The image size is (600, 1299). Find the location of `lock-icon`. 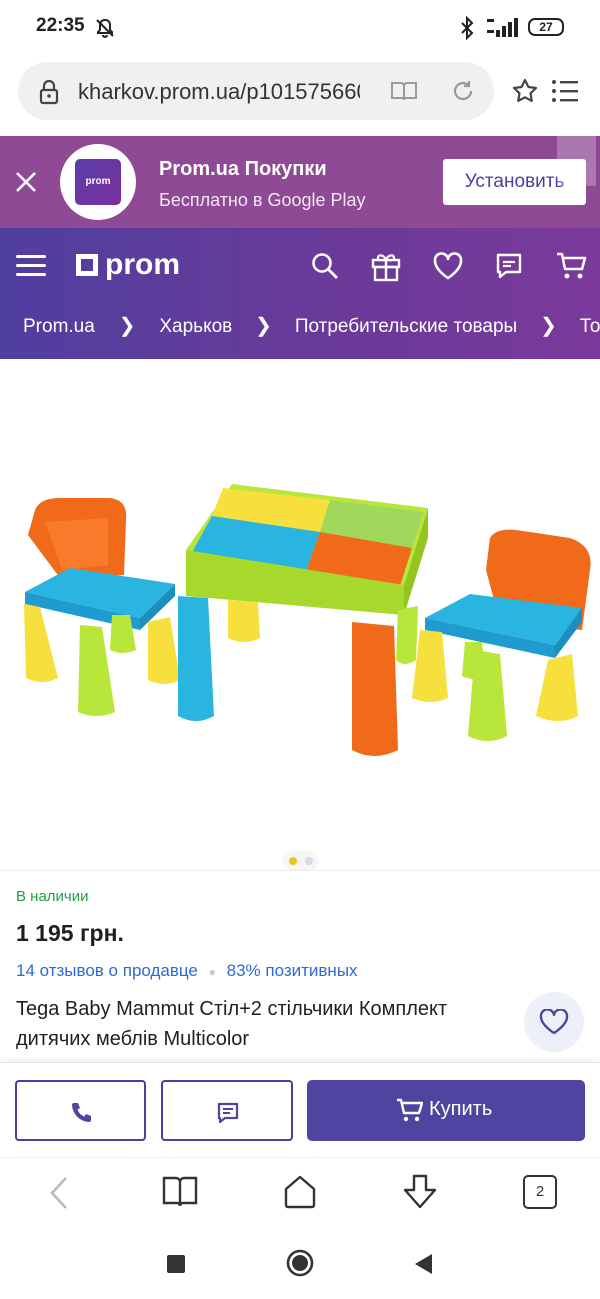

lock-icon is located at coordinates (49, 92).